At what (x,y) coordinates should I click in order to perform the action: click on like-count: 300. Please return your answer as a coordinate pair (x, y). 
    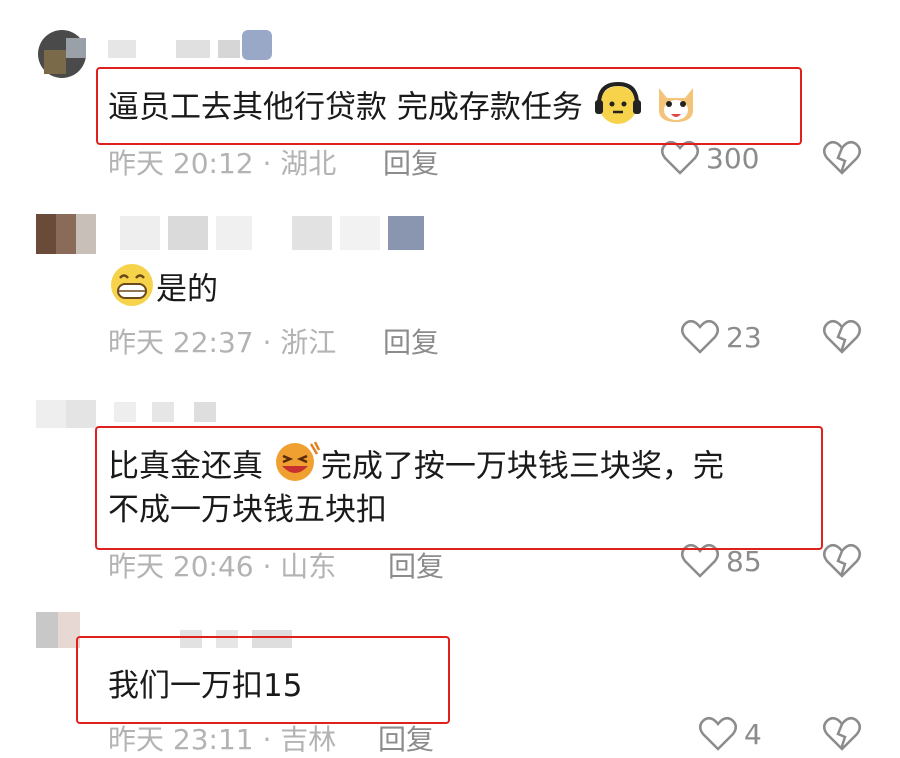
    Looking at the image, I should click on (733, 158).